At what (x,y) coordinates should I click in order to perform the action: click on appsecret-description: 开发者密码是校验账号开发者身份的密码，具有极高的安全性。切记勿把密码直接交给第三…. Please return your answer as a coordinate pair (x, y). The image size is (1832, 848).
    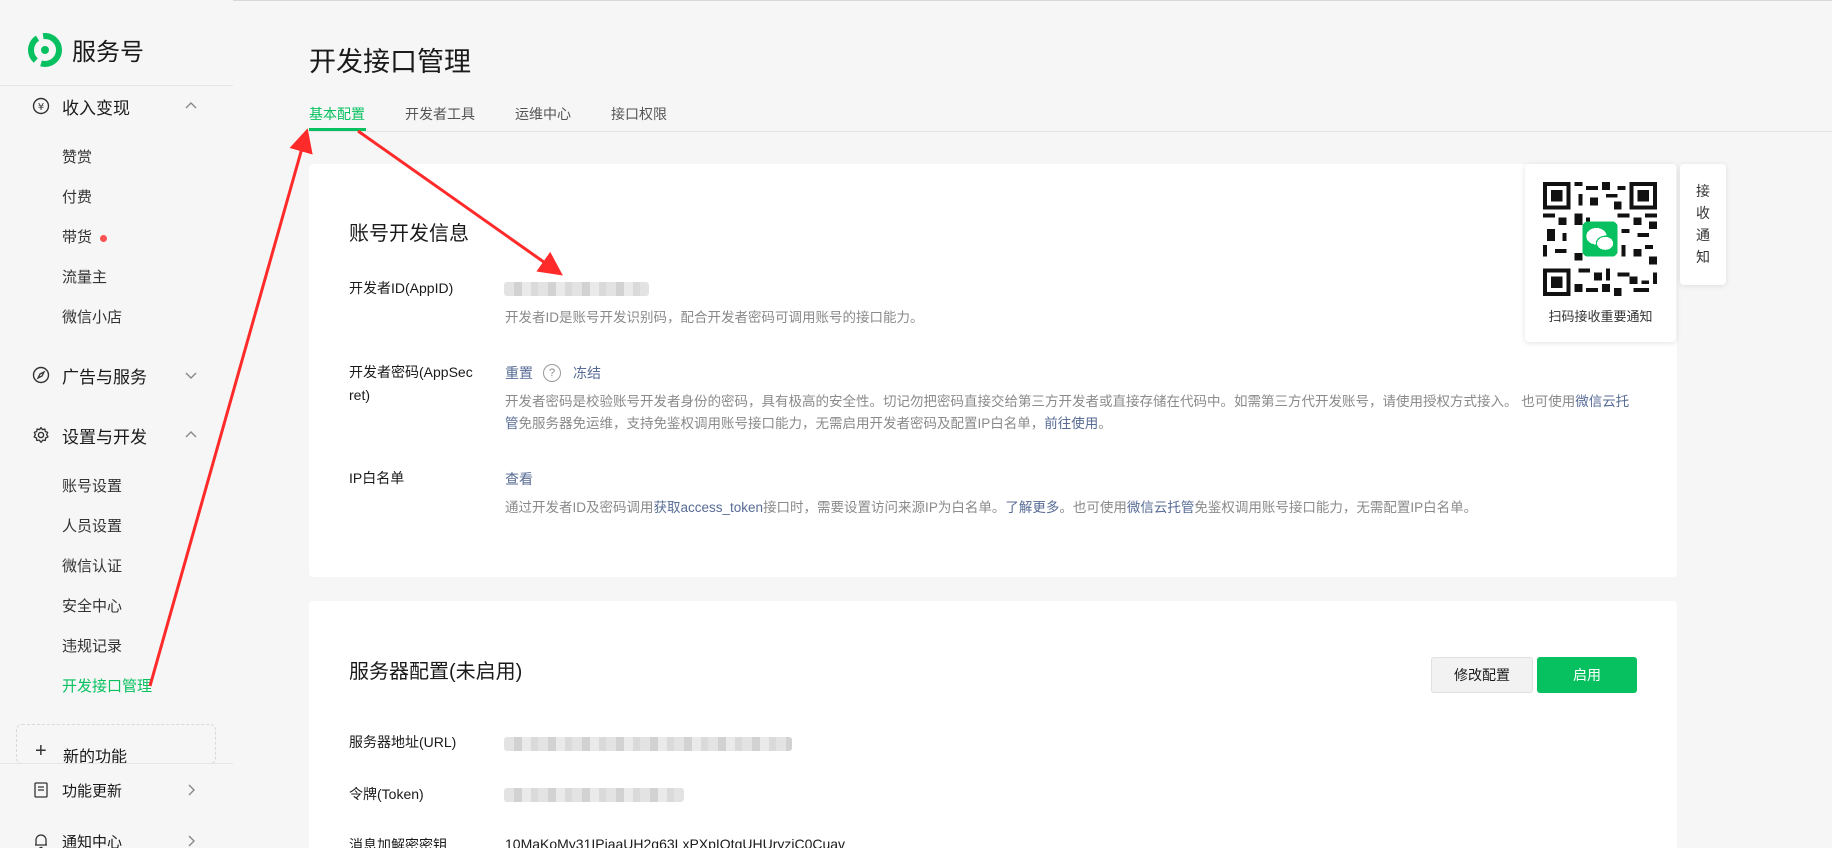
    Looking at the image, I should click on (1070, 413).